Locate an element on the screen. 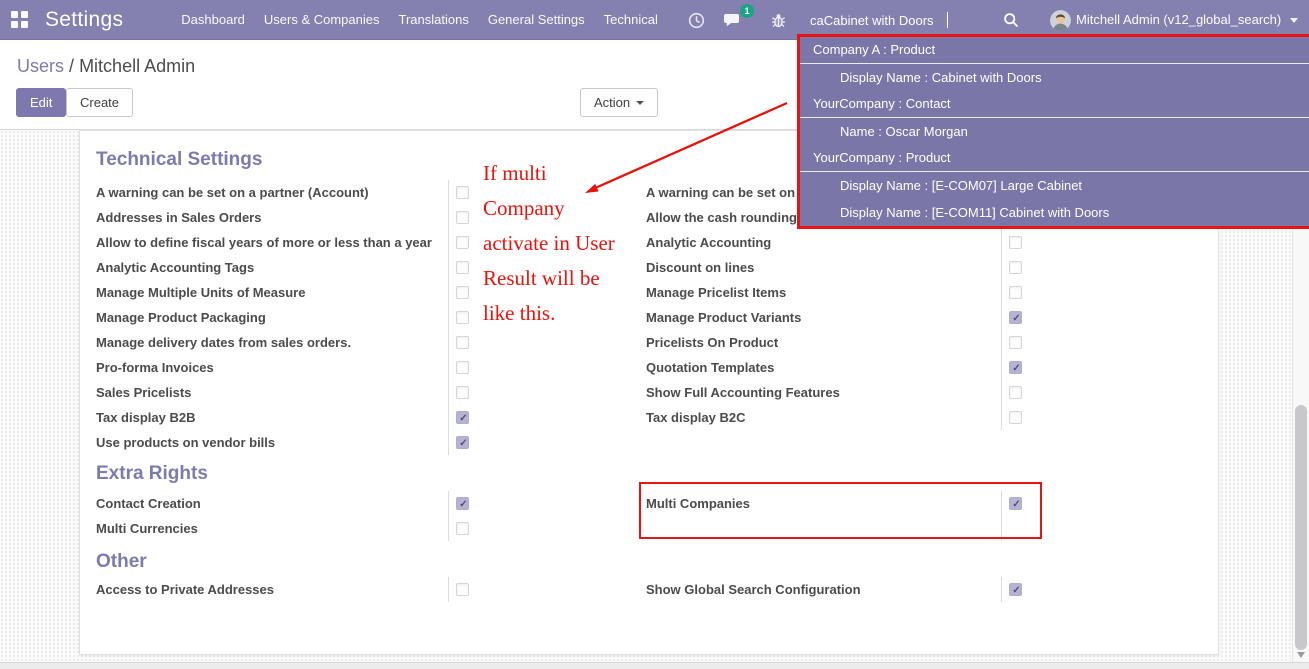  search-result-category: Company A : Product is located at coordinates (1054, 50).